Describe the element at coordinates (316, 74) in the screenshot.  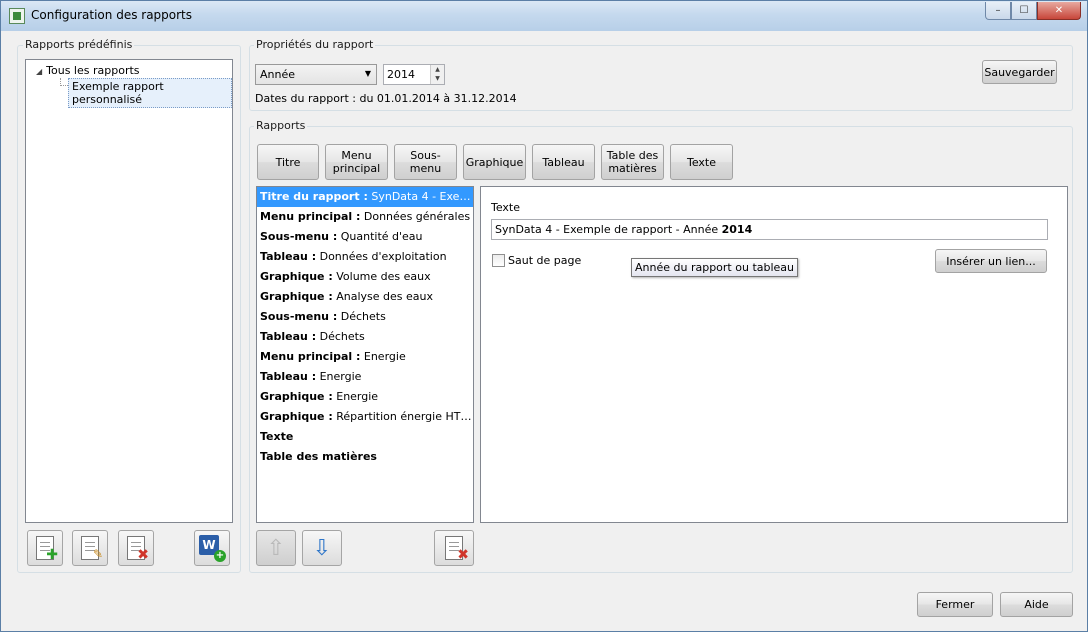
I see `period-select: Année ▼` at that location.